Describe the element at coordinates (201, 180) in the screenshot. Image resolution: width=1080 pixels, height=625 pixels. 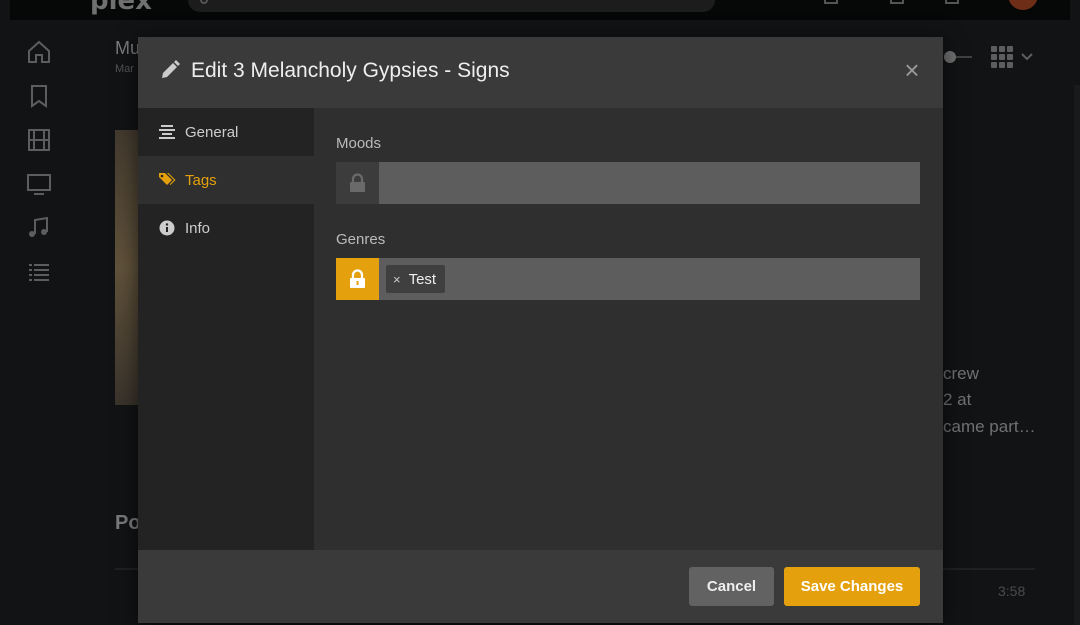
I see `sidebar-item-label: Tags` at that location.